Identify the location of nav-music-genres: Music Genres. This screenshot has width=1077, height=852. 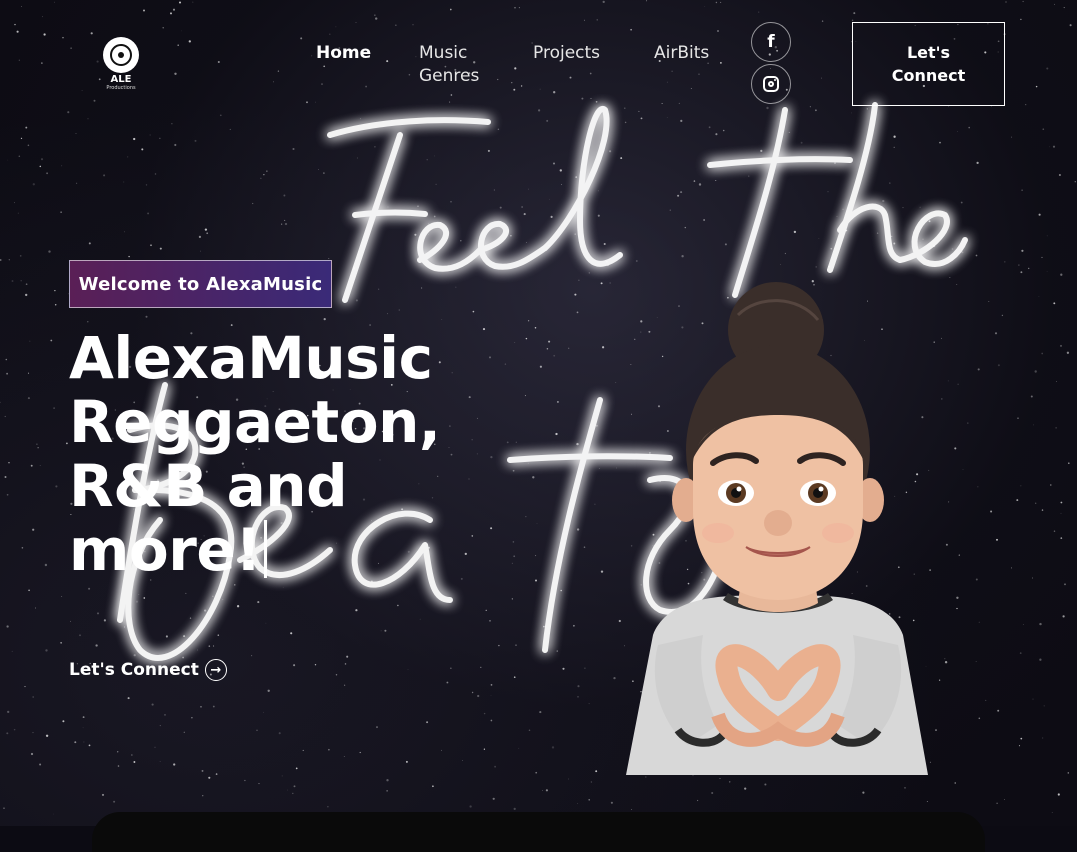
(454, 65).